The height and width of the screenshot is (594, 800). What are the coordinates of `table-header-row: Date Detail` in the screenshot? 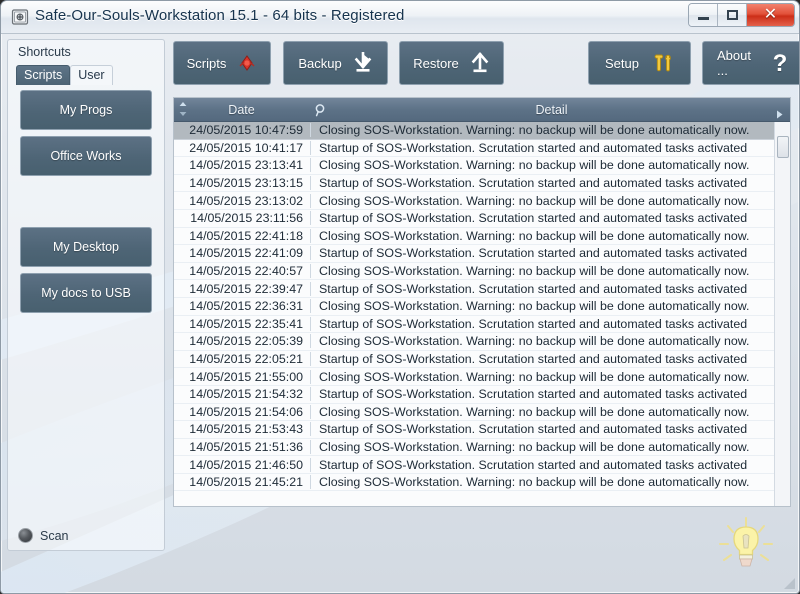 It's located at (482, 110).